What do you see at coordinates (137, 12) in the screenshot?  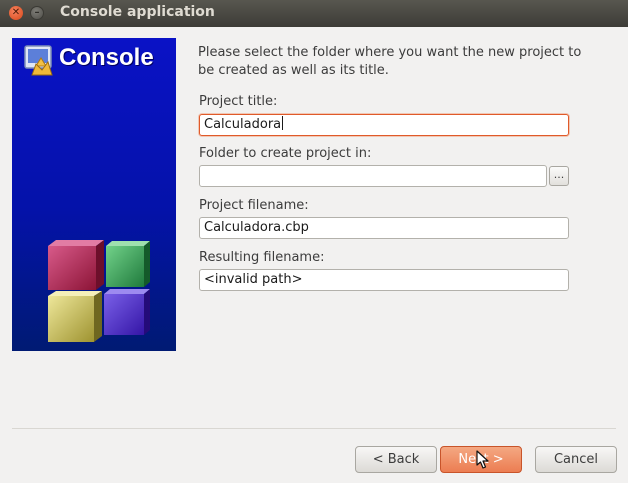 I see `window-title: Console application` at bounding box center [137, 12].